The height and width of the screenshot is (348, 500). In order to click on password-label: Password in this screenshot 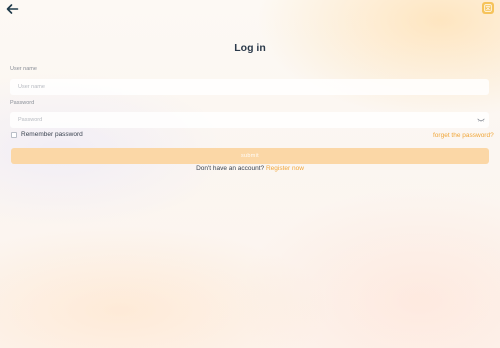, I will do `click(22, 103)`.